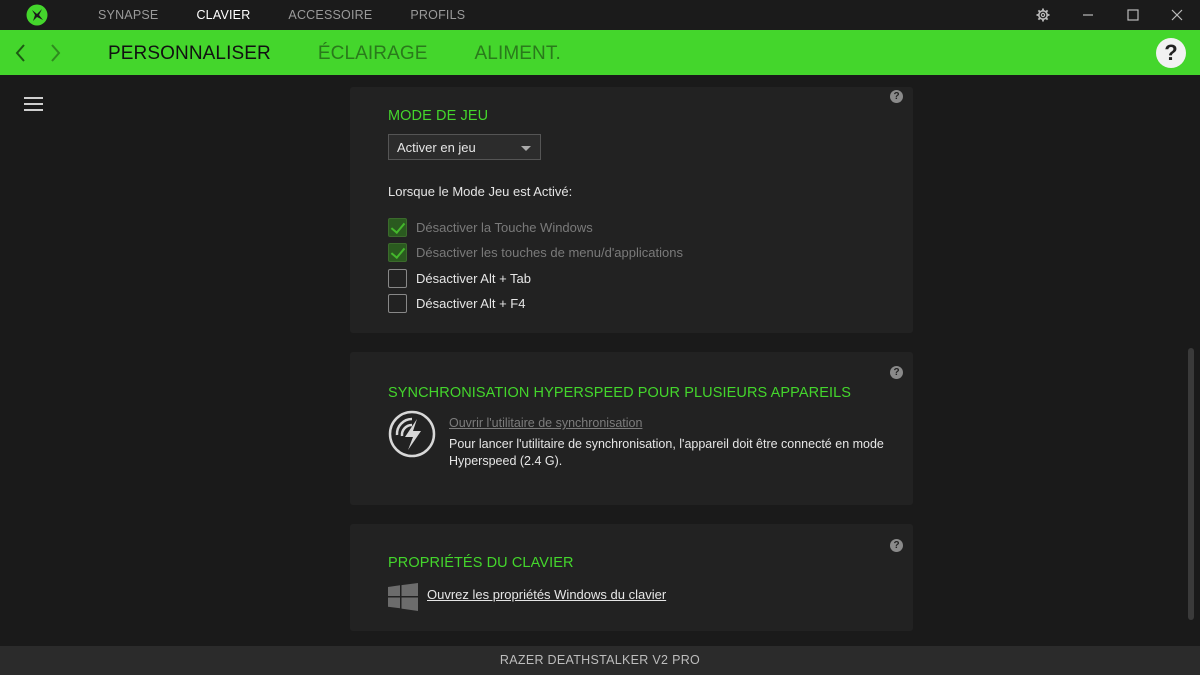 Image resolution: width=1200 pixels, height=675 pixels. Describe the element at coordinates (526, 148) in the screenshot. I see `chevron-down-icon` at that location.